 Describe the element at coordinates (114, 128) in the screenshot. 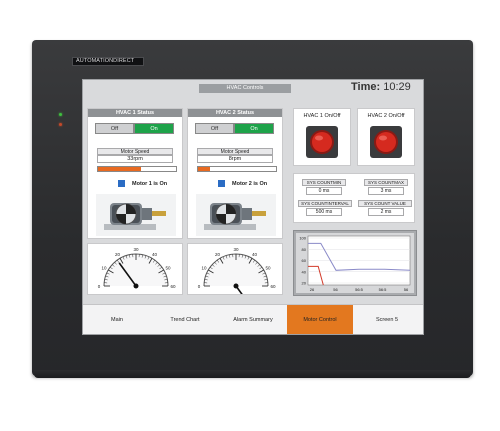

I see `hvac-1-off-button: Off` at that location.